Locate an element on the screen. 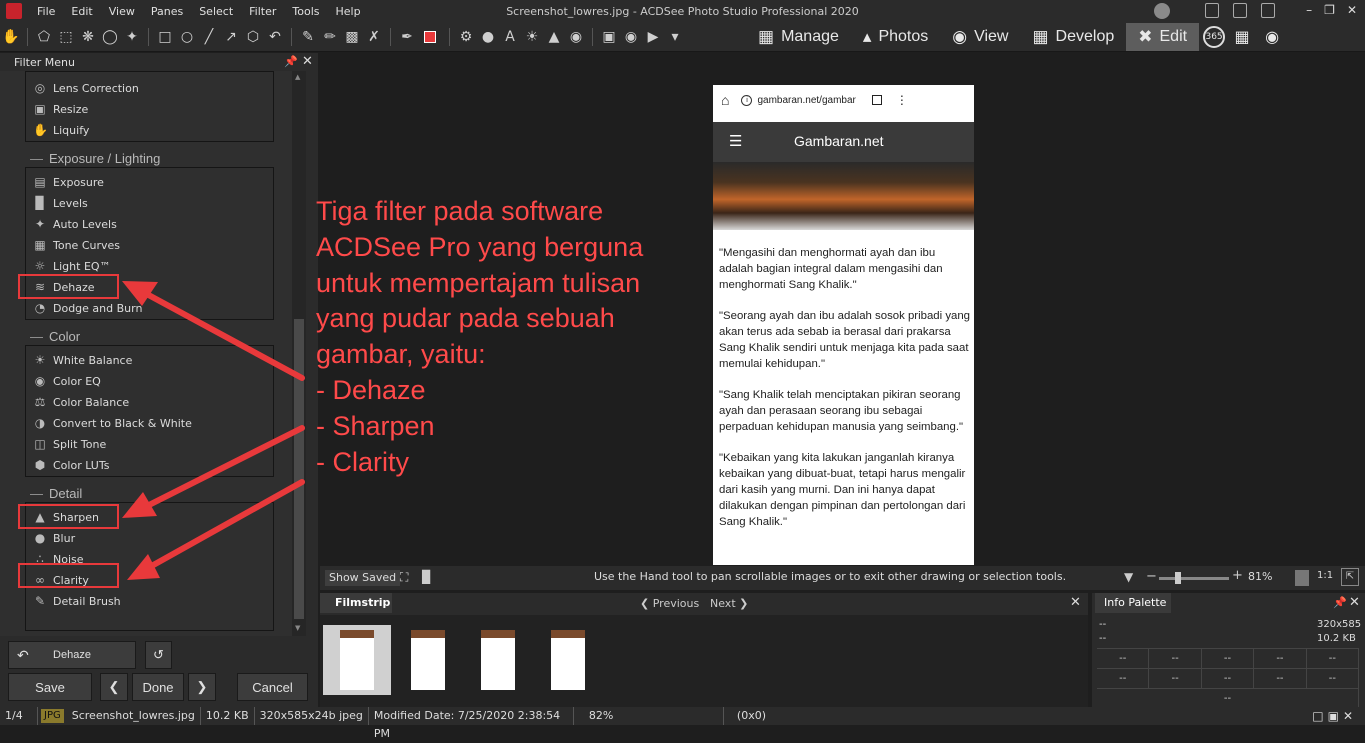 The height and width of the screenshot is (743, 1365). show-saved-button: Show Saved is located at coordinates (363, 578).